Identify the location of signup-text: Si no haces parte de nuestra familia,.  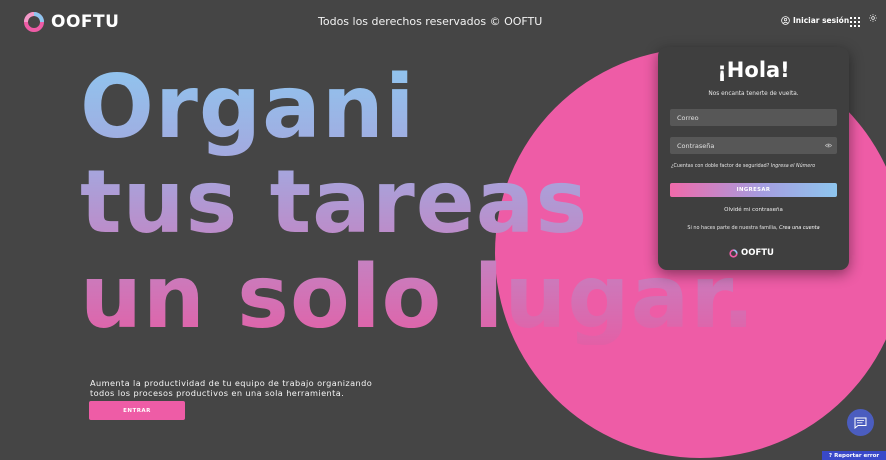
(732, 228).